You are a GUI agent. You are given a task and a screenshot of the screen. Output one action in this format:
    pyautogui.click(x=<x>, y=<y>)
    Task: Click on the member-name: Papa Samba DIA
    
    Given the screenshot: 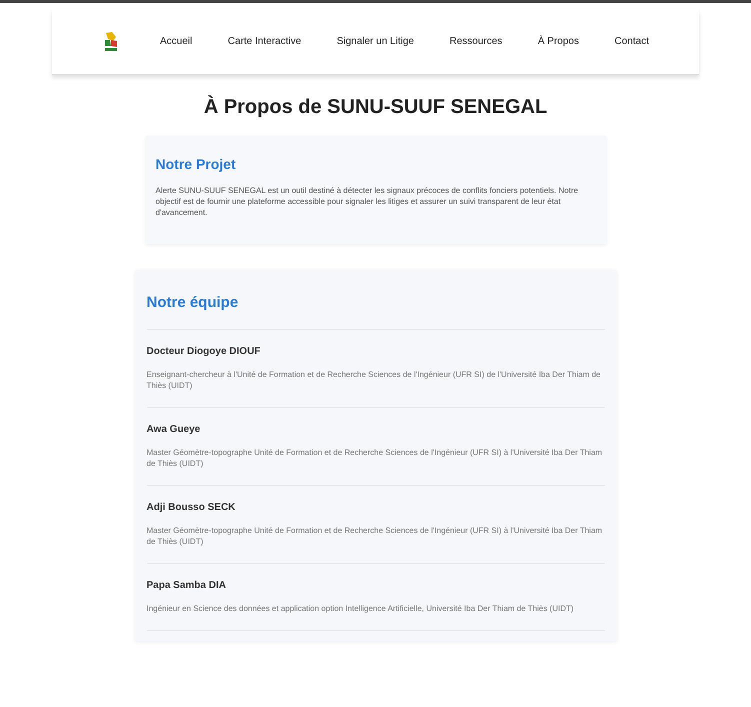 What is the action you would take?
    pyautogui.click(x=186, y=585)
    